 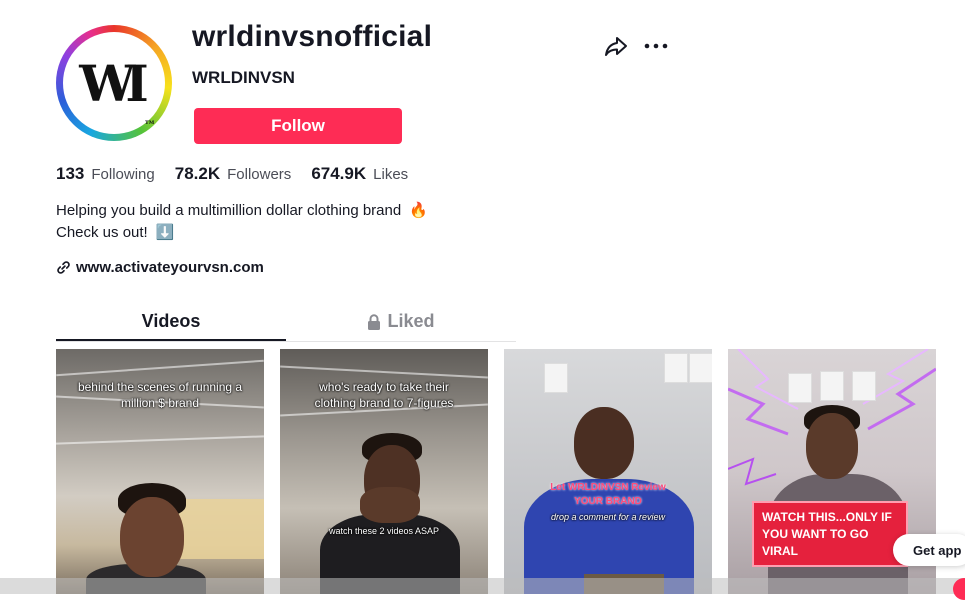 I want to click on avatar-logo: WI TM, so click(x=114, y=83).